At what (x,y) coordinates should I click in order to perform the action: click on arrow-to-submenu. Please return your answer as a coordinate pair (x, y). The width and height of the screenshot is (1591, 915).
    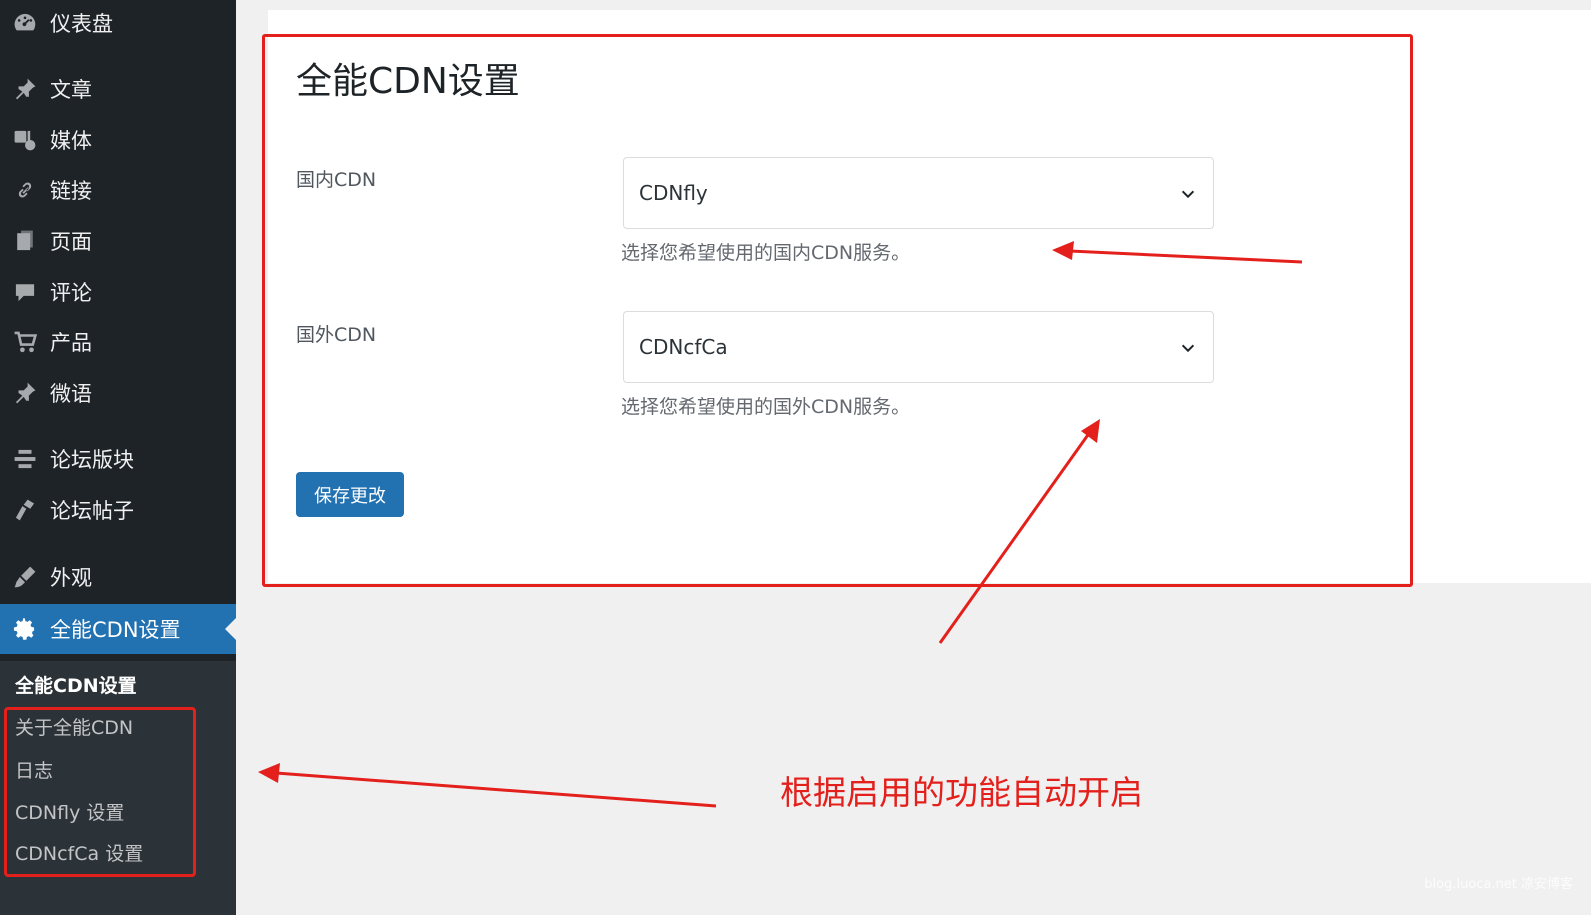
    Looking at the image, I should click on (487, 785).